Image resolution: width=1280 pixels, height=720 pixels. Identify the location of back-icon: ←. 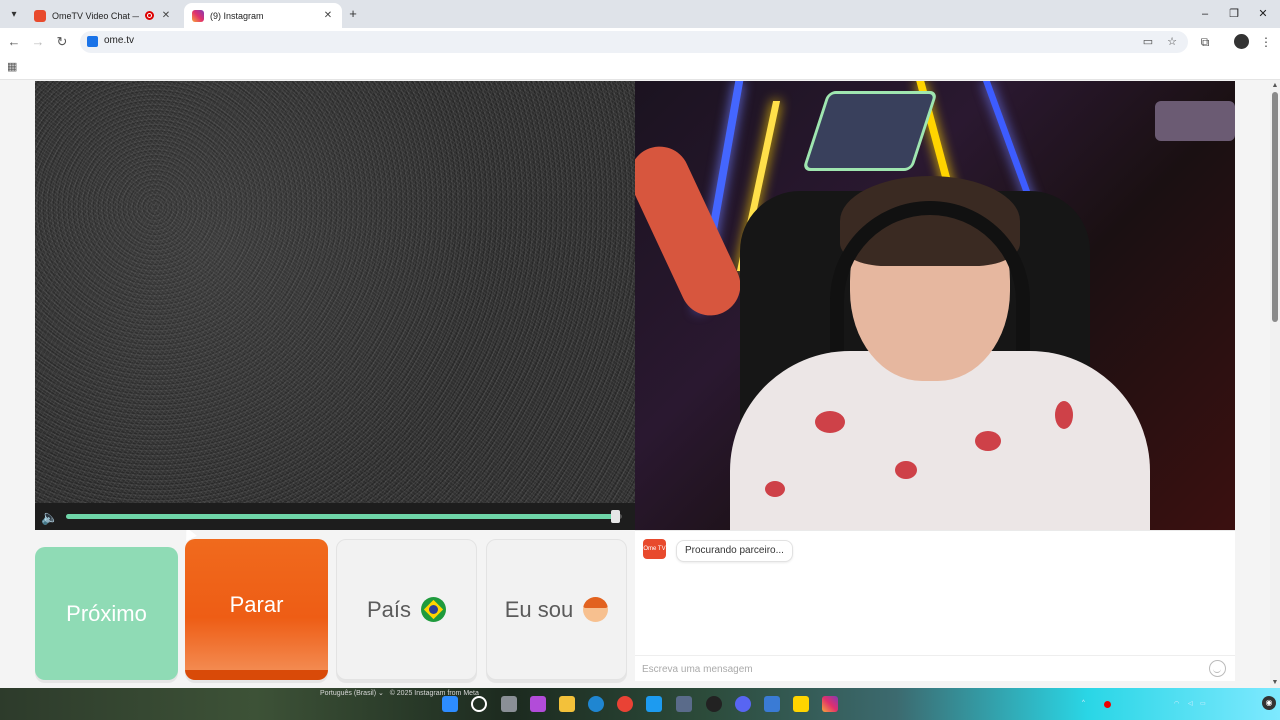
(14, 42).